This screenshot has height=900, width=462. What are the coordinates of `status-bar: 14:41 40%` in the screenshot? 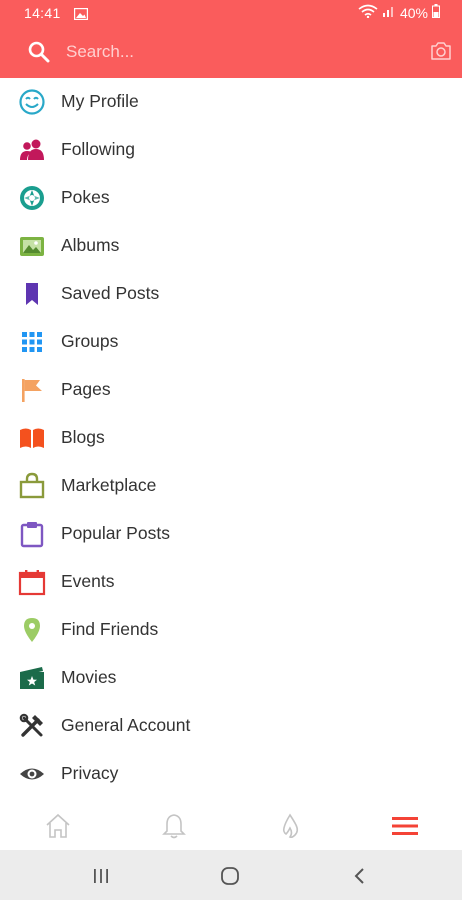 It's located at (231, 13).